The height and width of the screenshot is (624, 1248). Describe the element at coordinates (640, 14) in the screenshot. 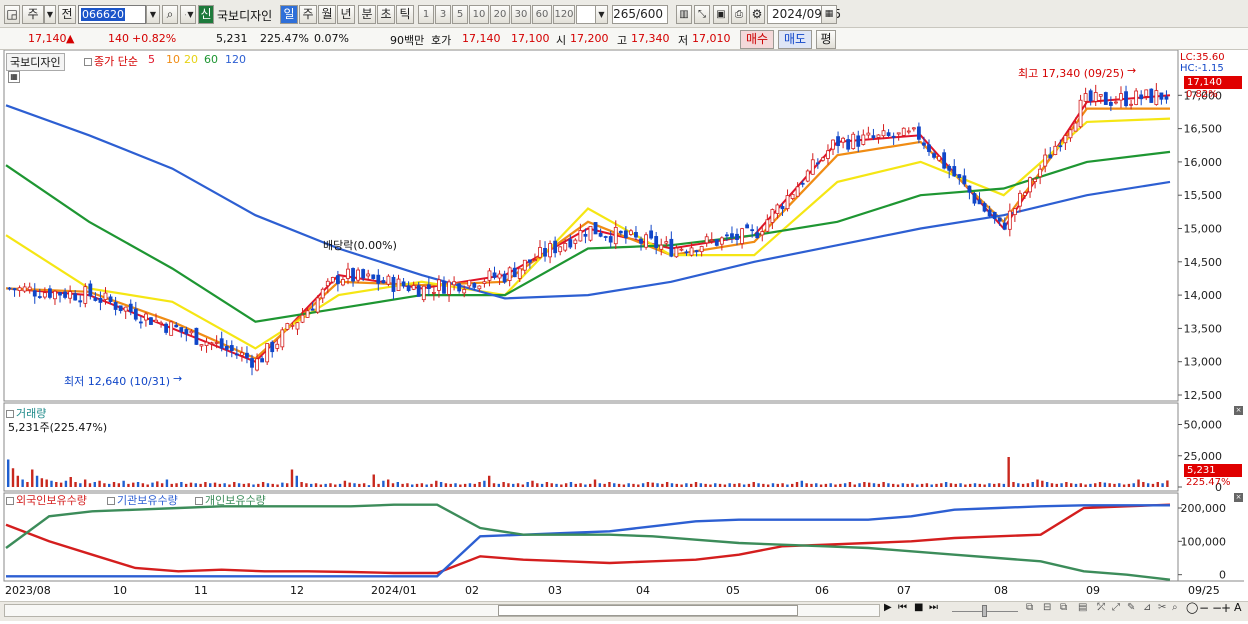

I see `count-field: 265/600` at that location.